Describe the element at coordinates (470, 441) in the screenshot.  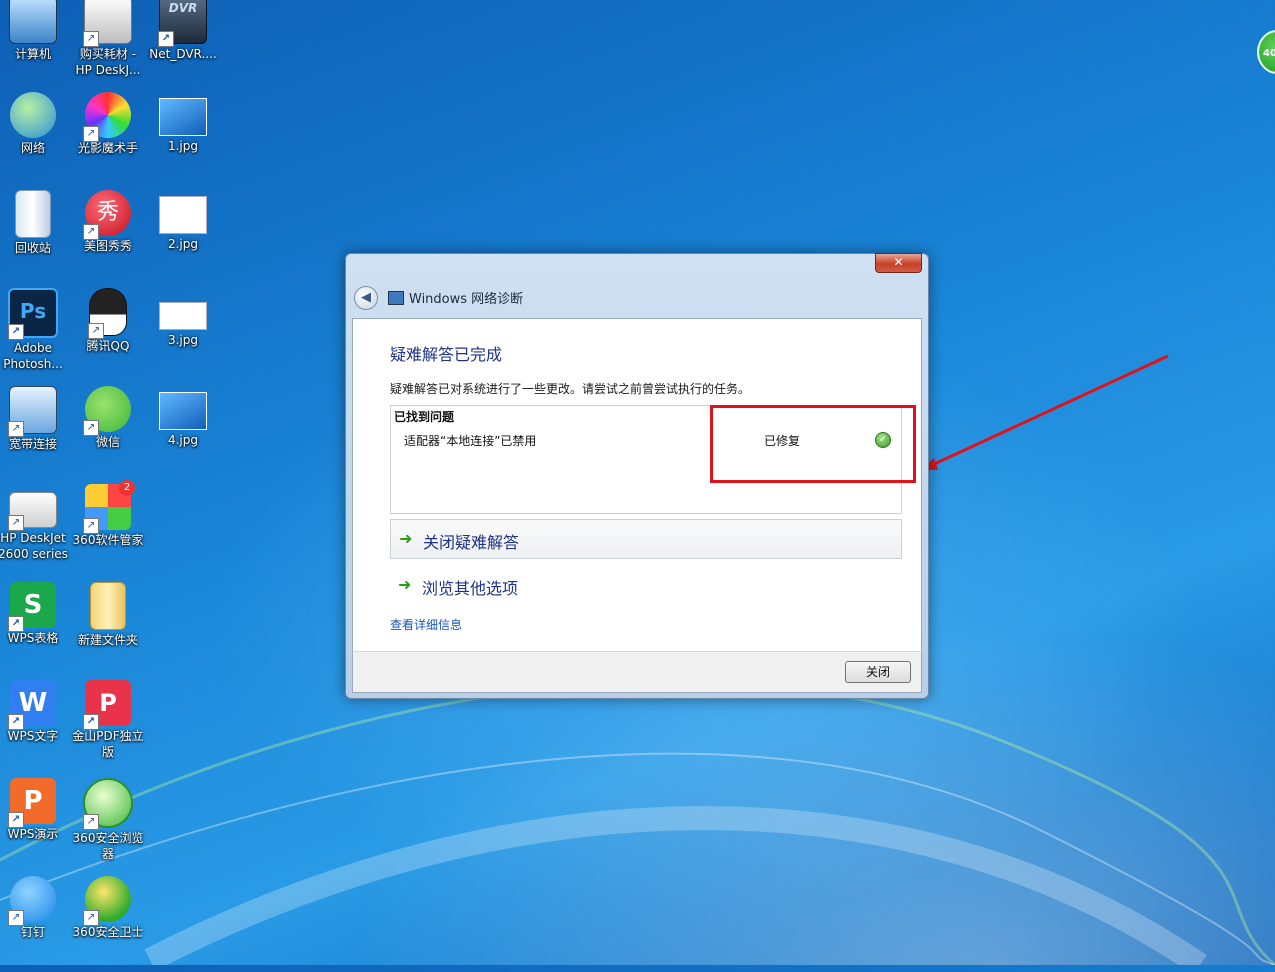
I see `problem-text: 适配器“本地连接”已禁用` at that location.